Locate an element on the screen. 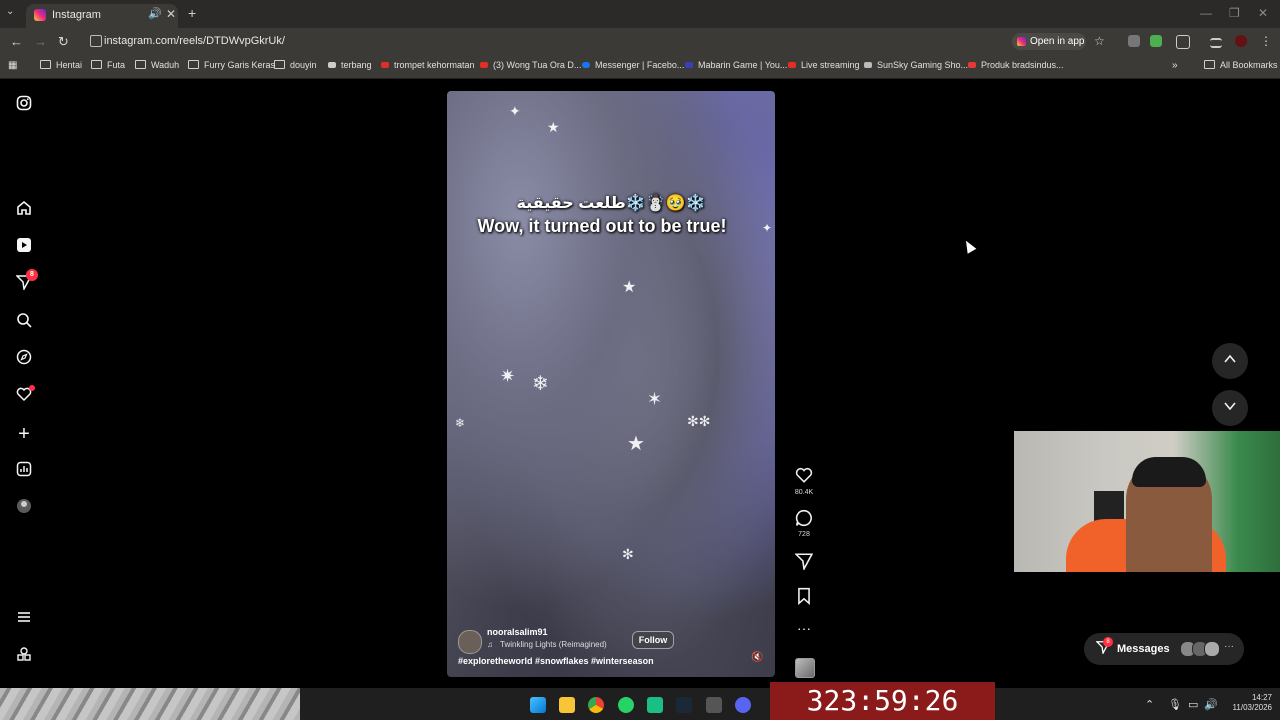  search-icon is located at coordinates (24, 322).